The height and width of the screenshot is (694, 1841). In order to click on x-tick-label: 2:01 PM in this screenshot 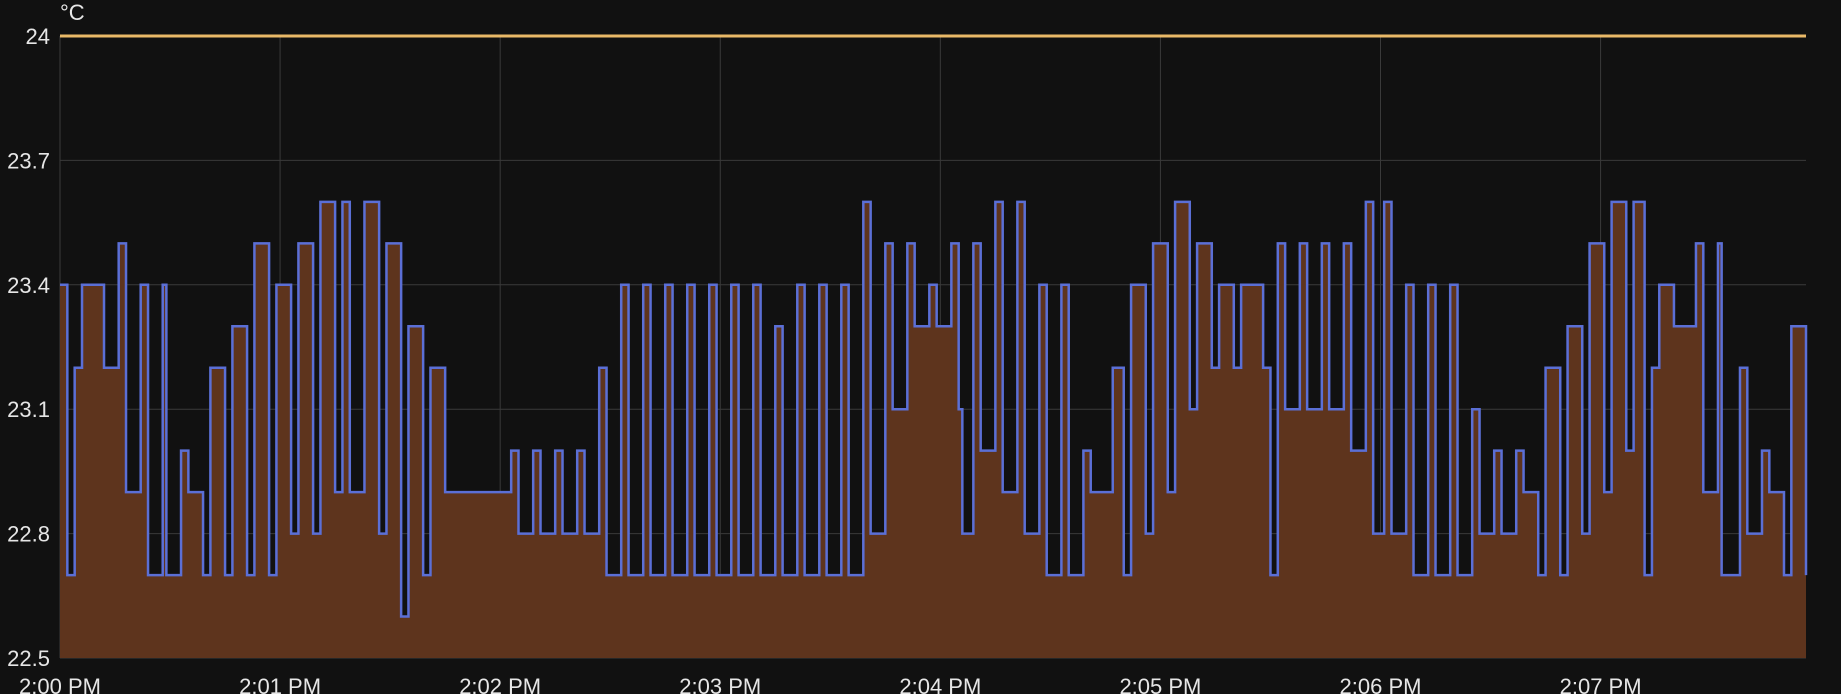, I will do `click(280, 684)`.